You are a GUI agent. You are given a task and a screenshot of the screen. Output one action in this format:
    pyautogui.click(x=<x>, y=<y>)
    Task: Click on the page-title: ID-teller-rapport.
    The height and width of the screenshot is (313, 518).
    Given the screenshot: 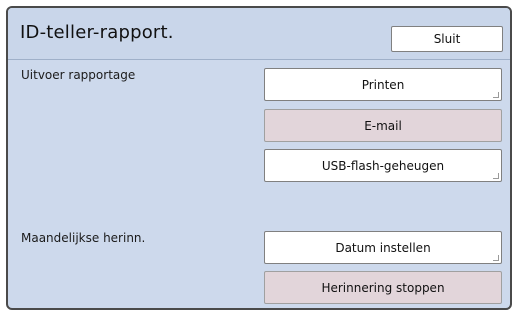 What is the action you would take?
    pyautogui.click(x=97, y=32)
    